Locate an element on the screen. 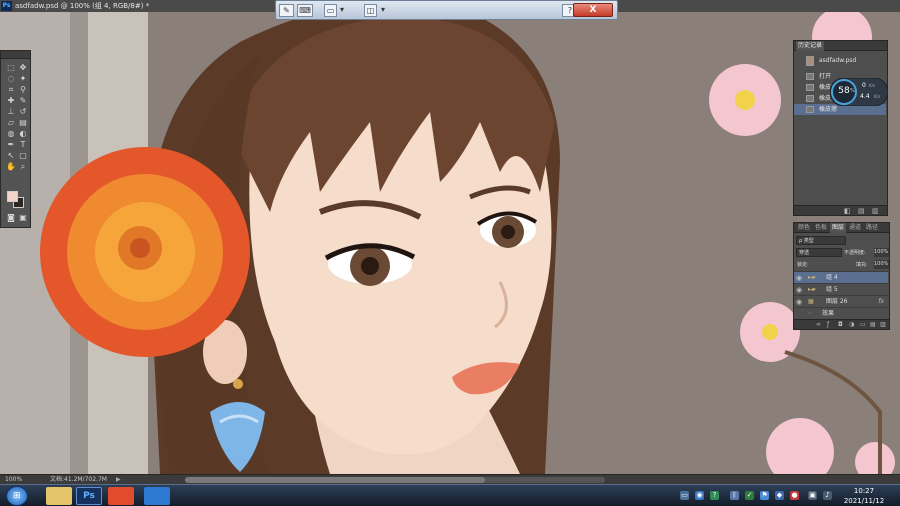 This screenshot has width=900, height=506. document-status-bar: 100% 文档:41.2M/702.7M ▶ is located at coordinates (450, 479).